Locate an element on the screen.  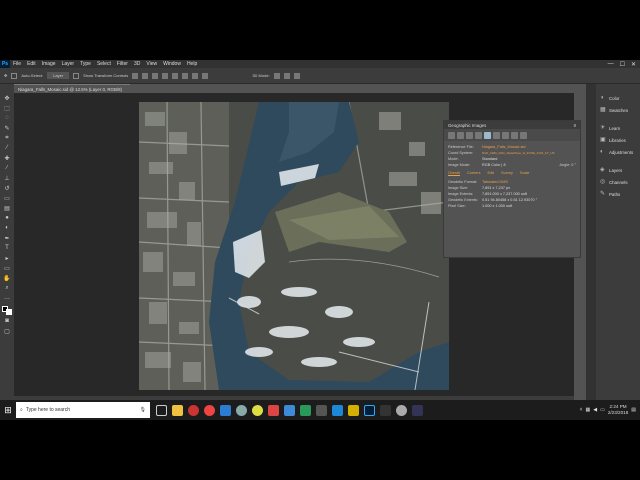
app-portrait-icon is located at coordinates (417, 410).